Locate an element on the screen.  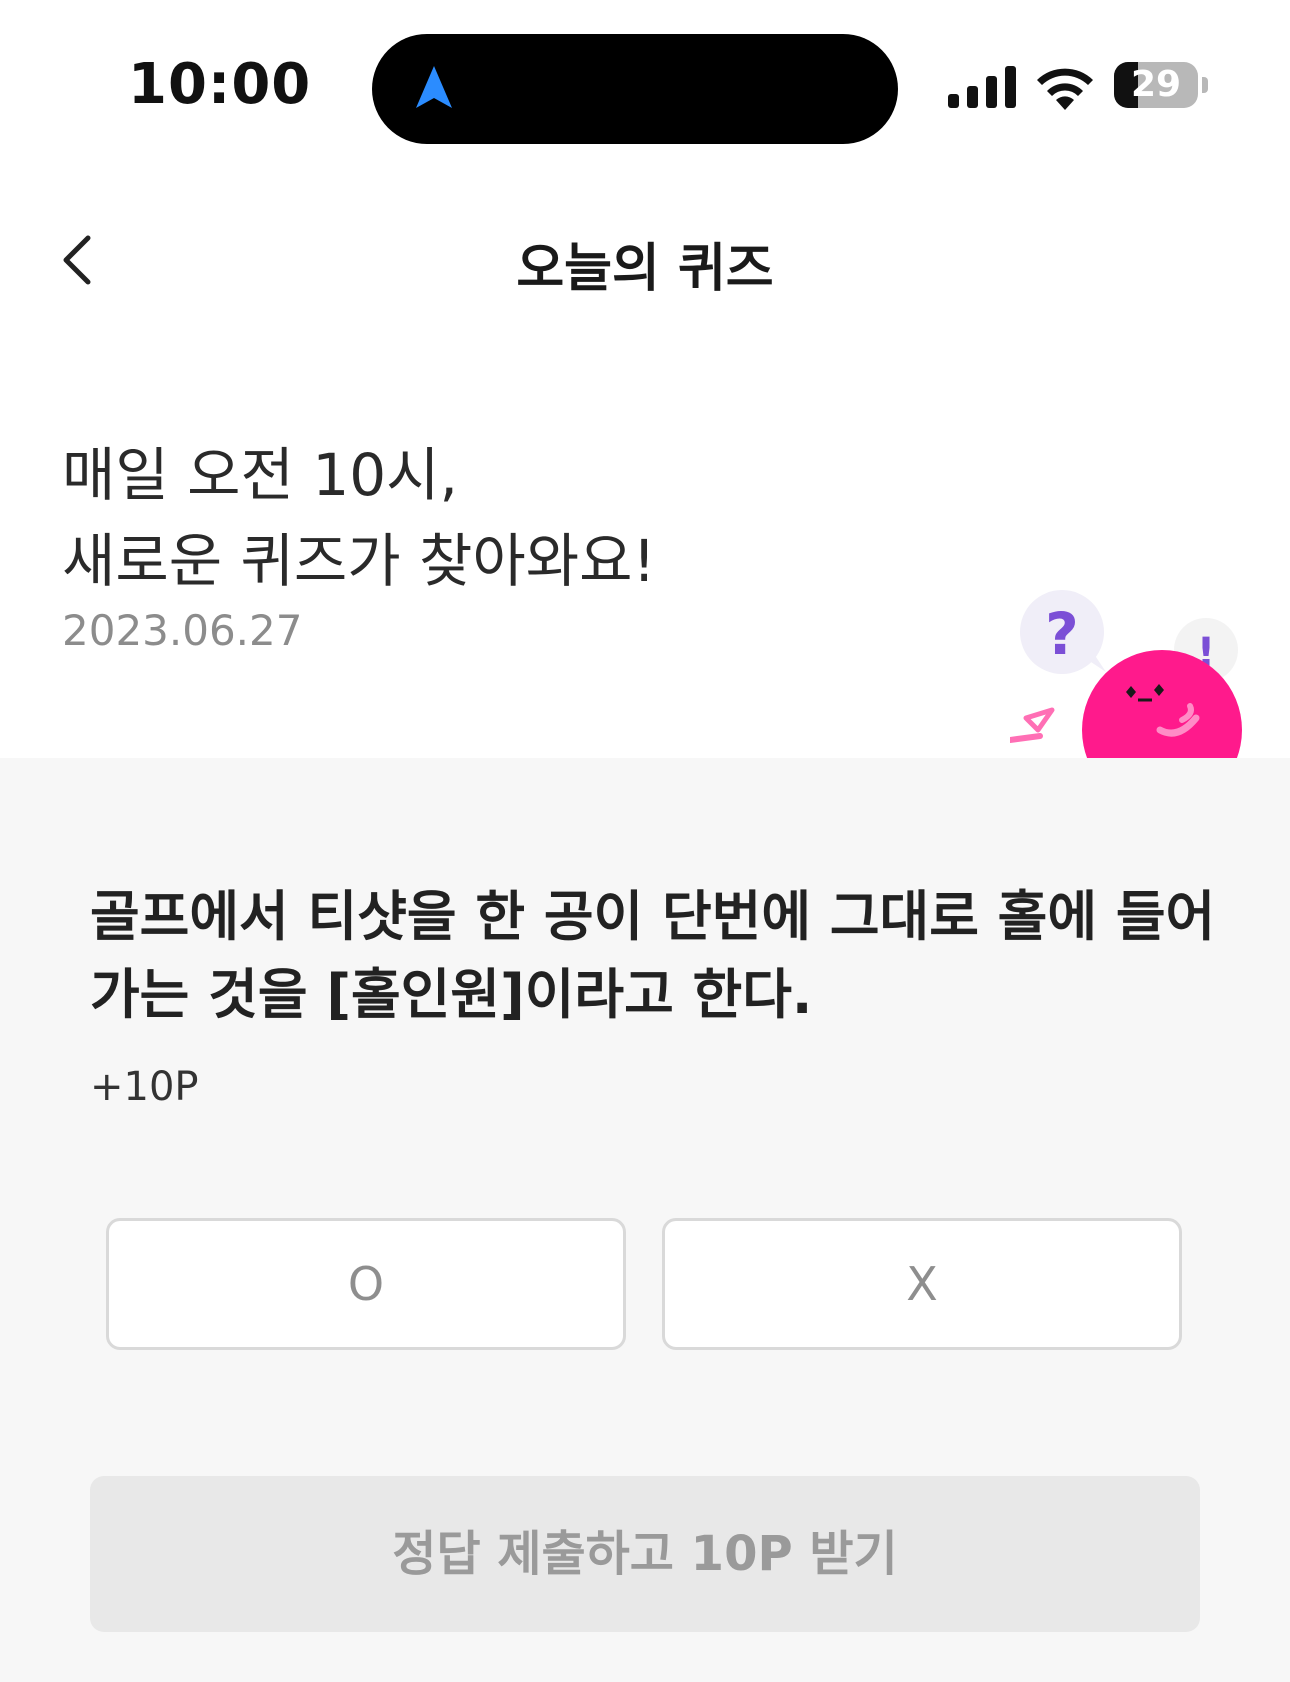
mascot-question-mark: ? is located at coordinates (1062, 634).